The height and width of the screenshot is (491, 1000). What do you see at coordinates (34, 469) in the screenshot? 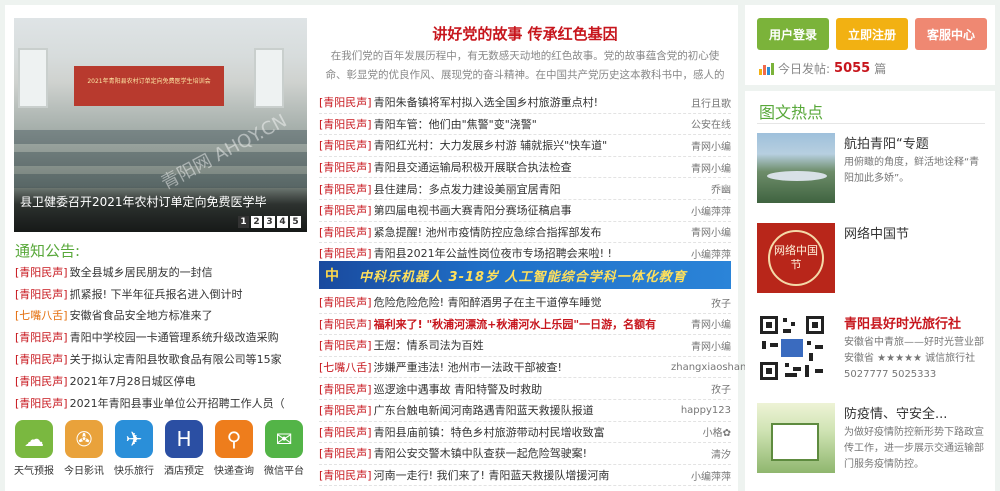
I see `app-label: 天气预报` at bounding box center [34, 469].